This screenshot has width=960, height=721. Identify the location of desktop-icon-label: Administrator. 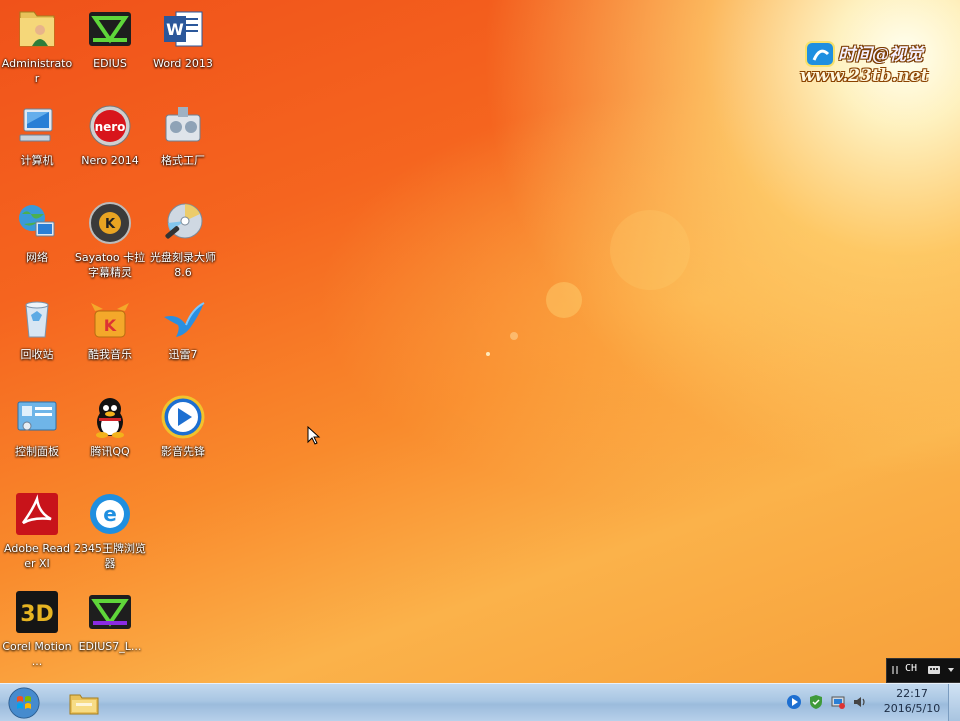
(37, 71).